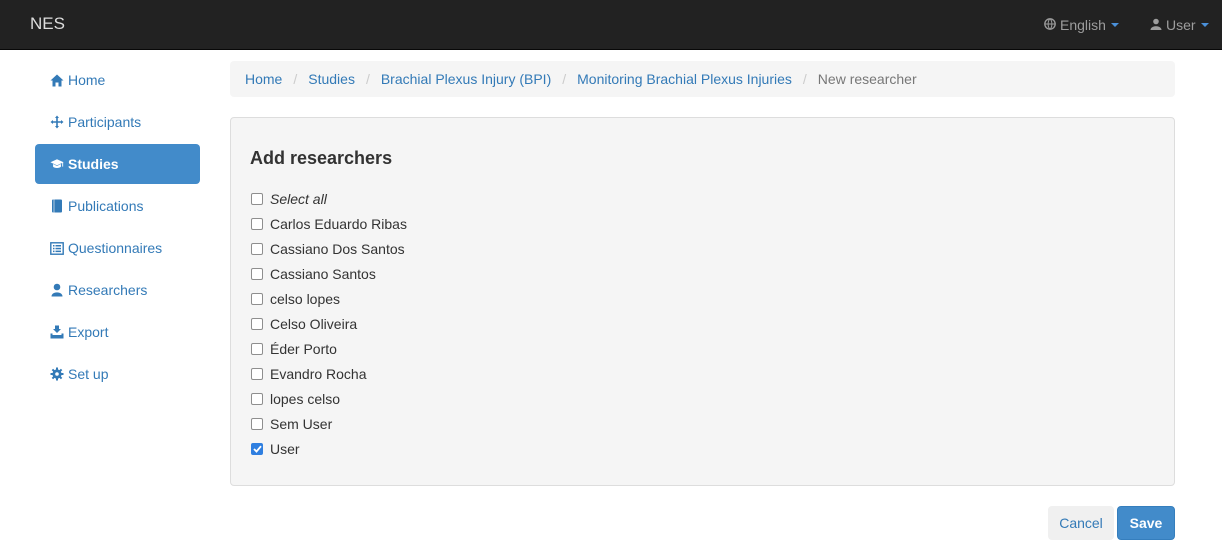  I want to click on book-icon, so click(57, 206).